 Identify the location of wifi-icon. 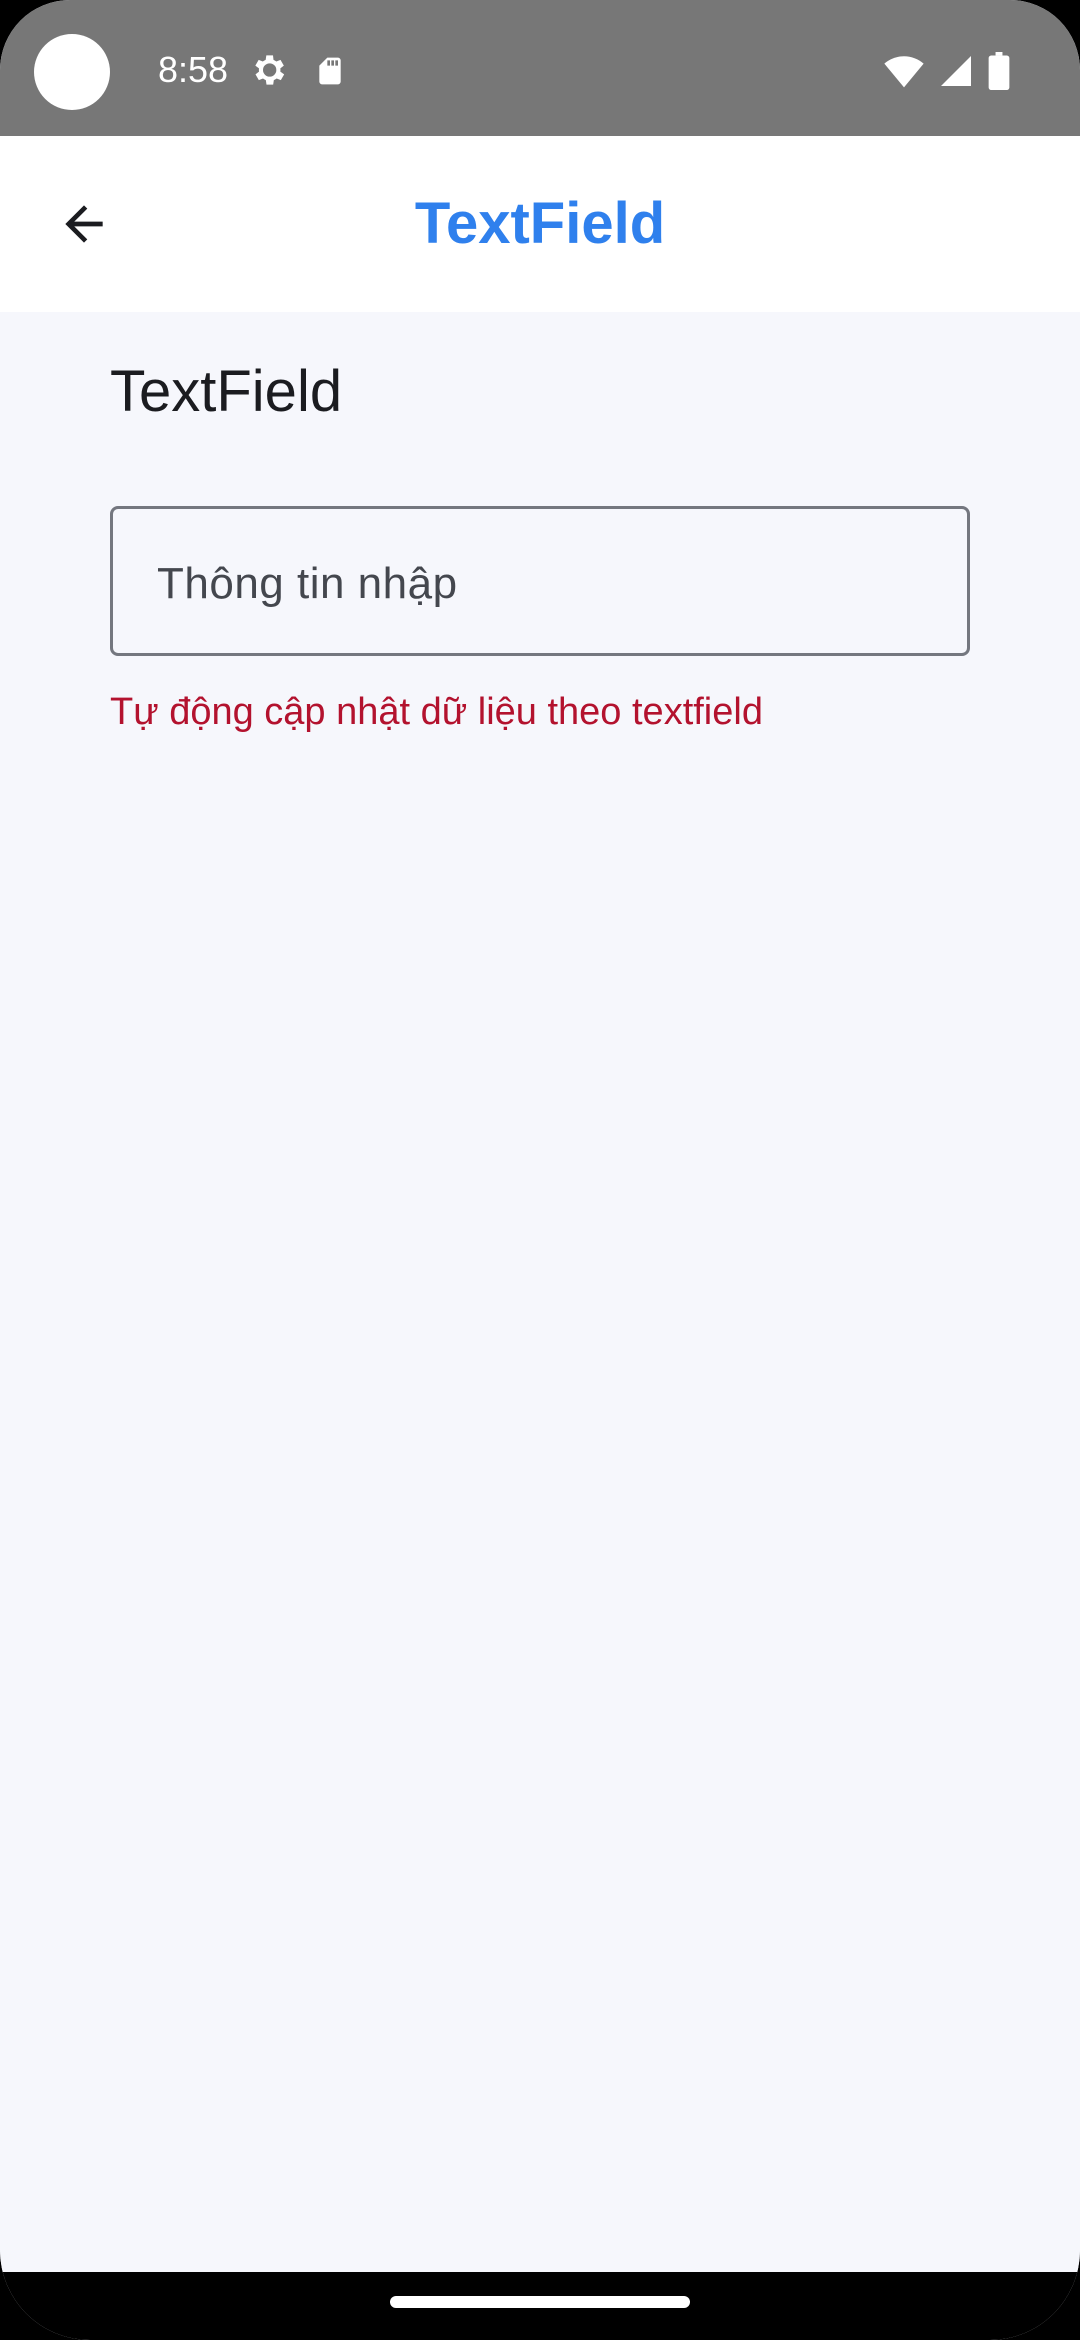
(904, 72).